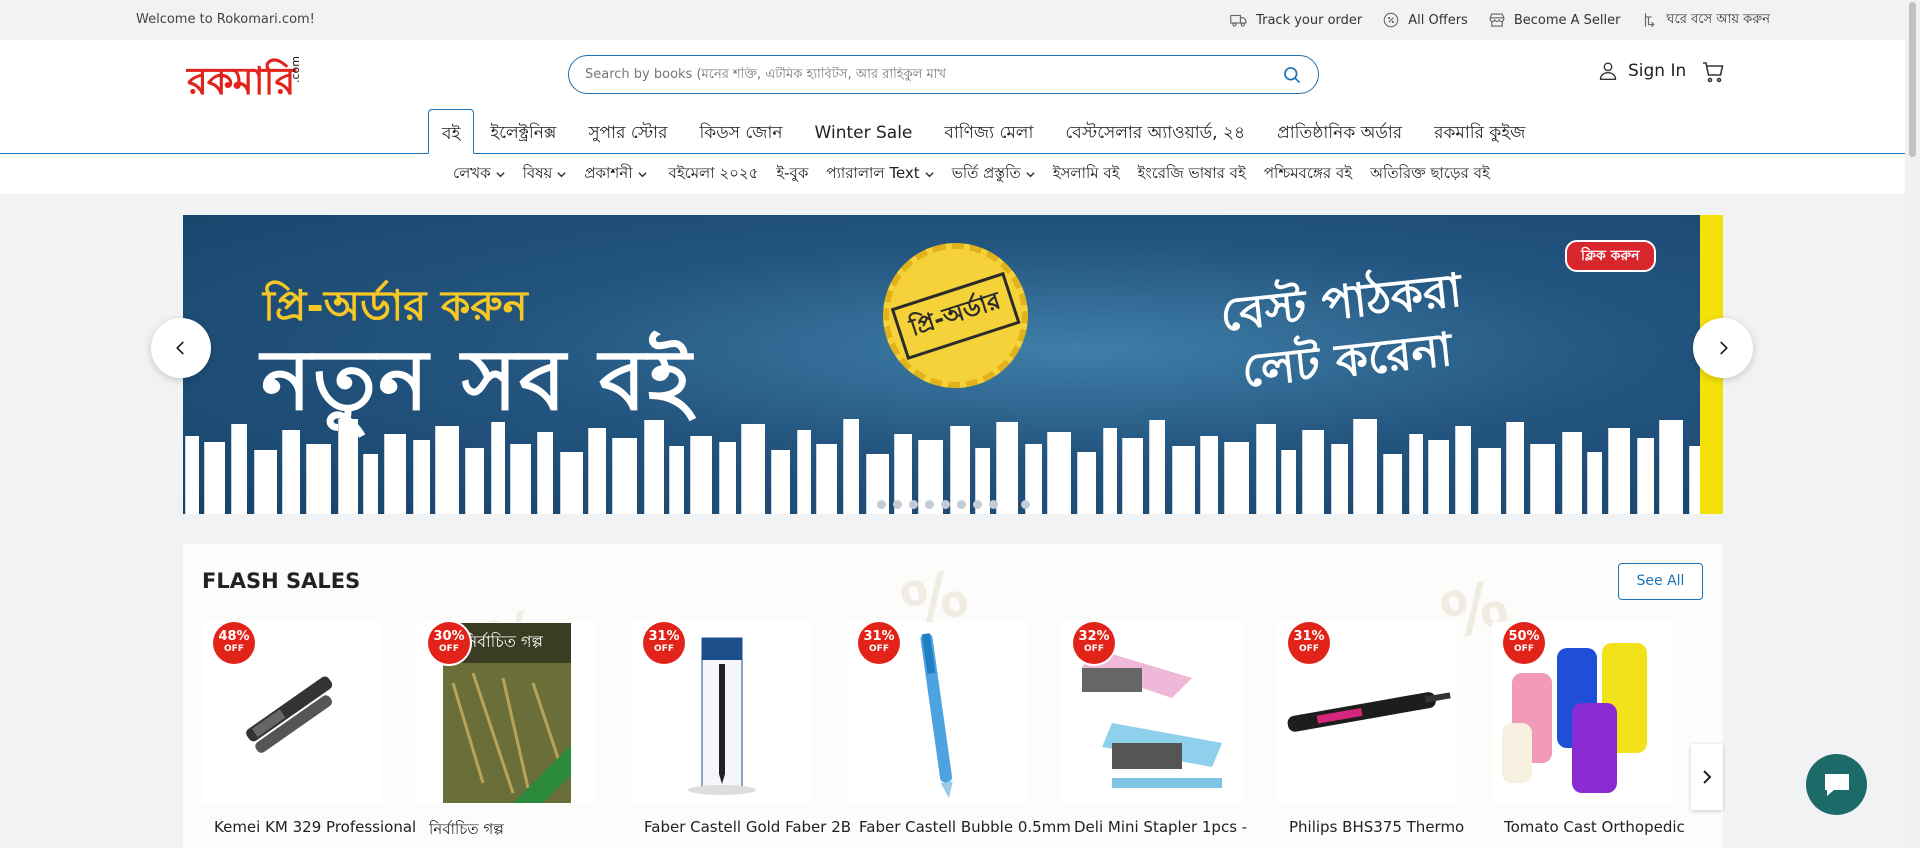  I want to click on store-icon, so click(1497, 20).